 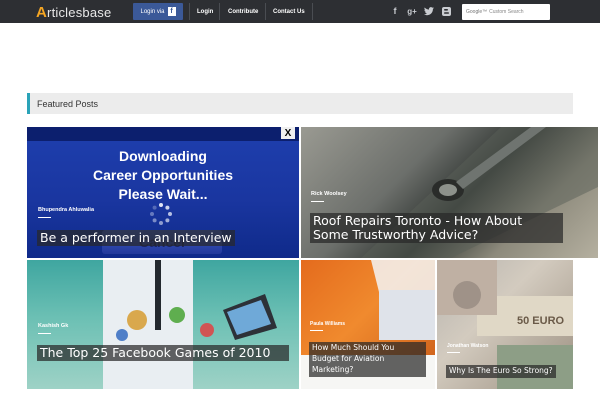 I want to click on featured-posts-title: Featured Posts, so click(x=68, y=103).